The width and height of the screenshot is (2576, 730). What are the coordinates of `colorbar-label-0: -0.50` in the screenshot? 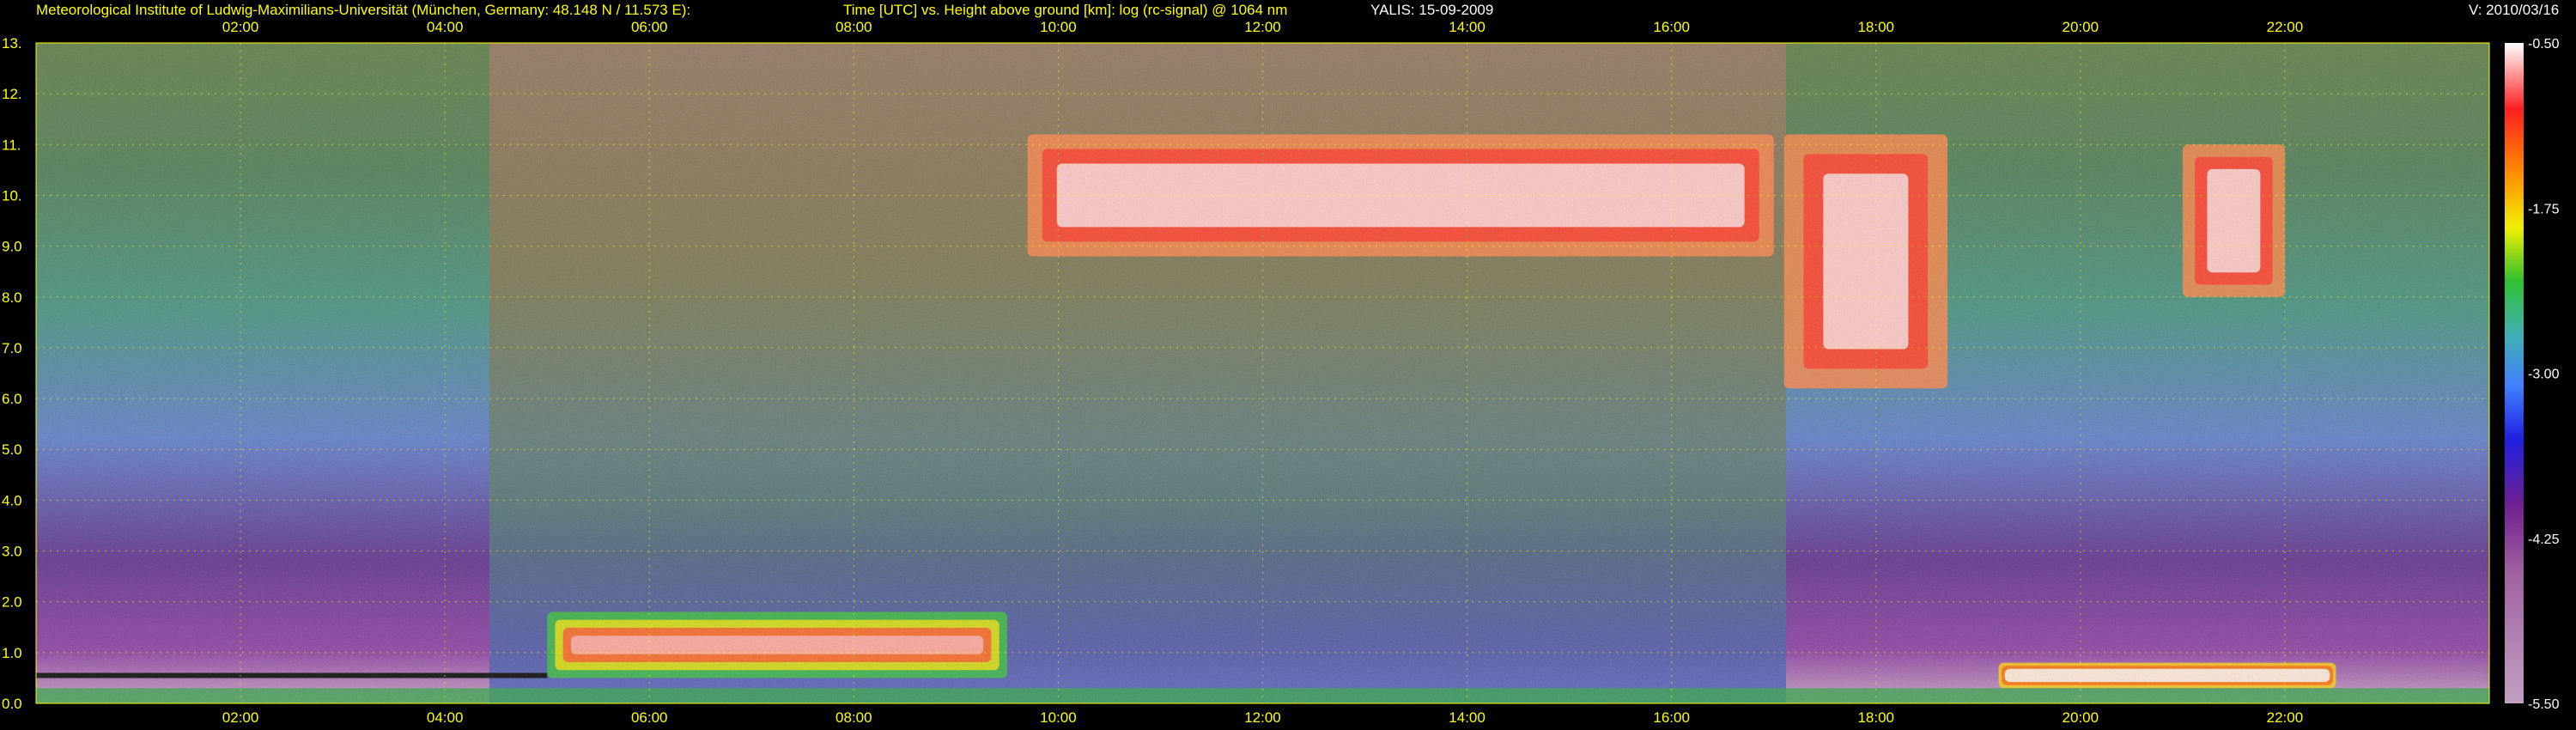 It's located at (2544, 44).